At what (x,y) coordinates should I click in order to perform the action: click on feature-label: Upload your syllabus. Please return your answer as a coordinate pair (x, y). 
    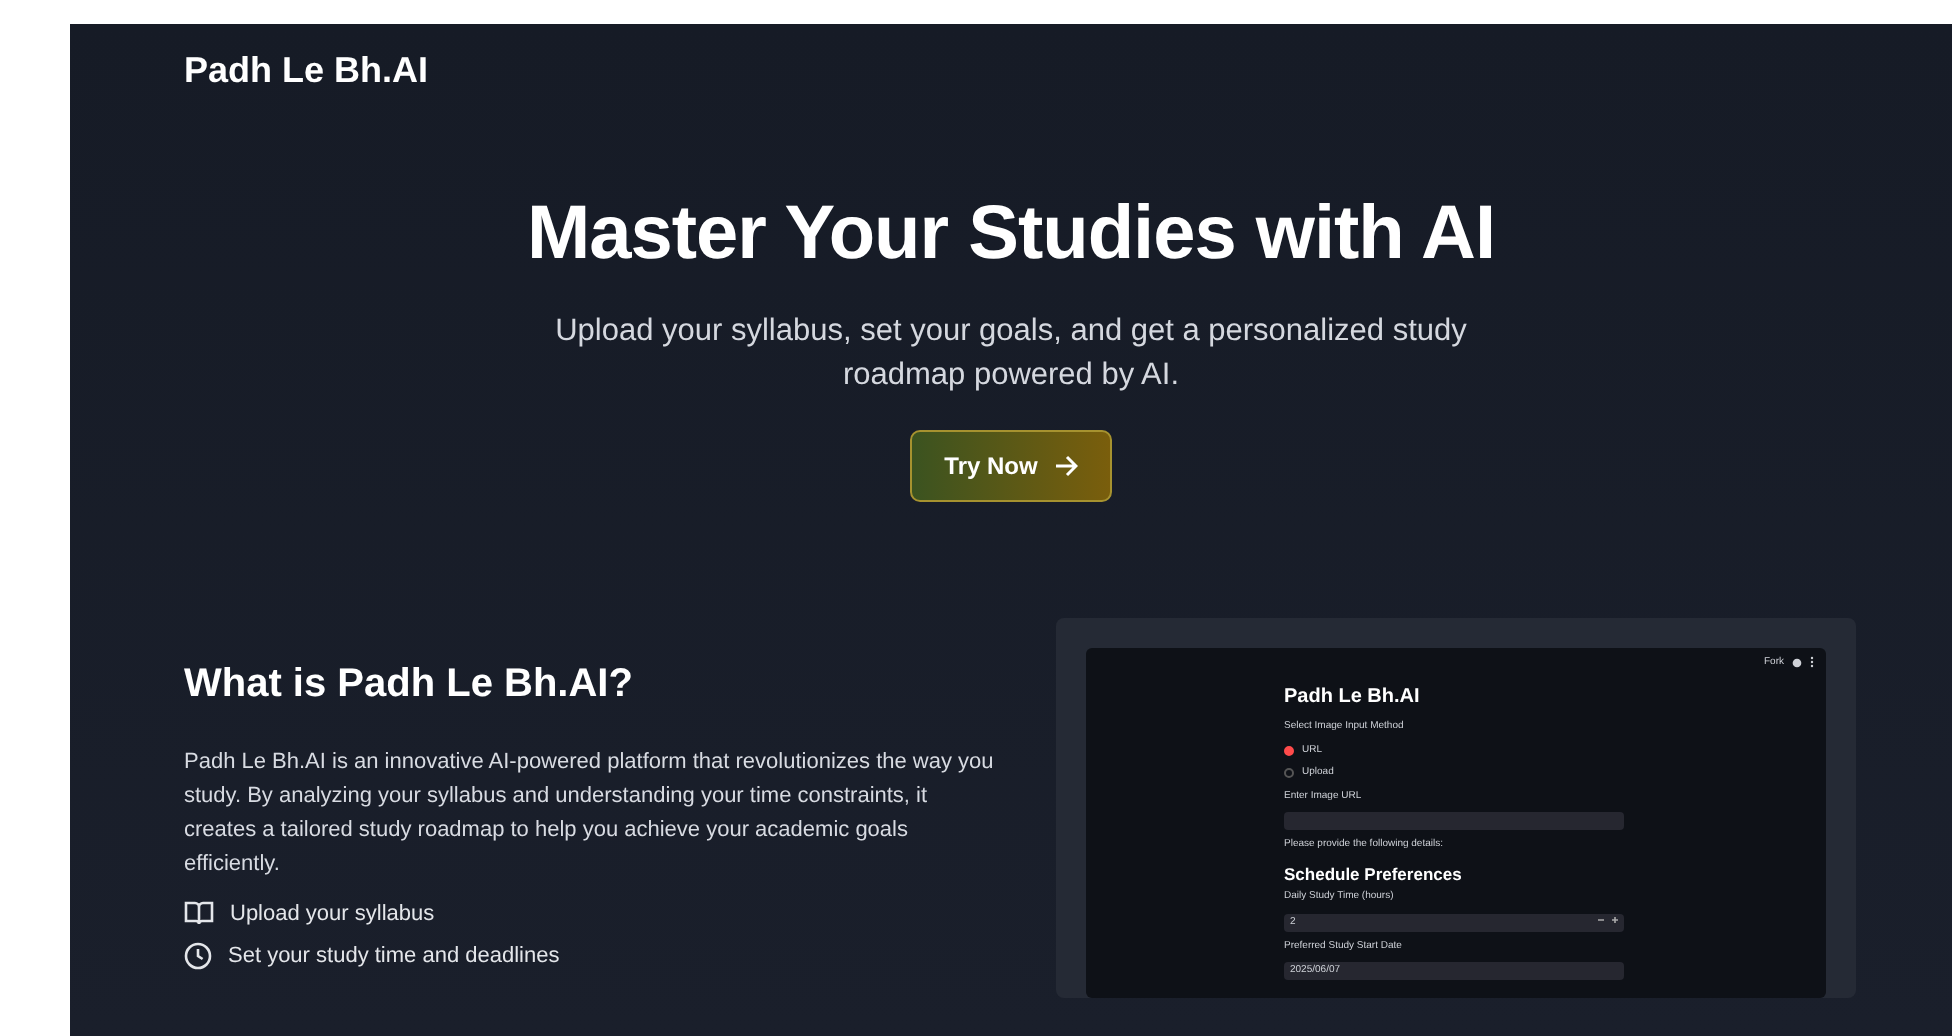
    Looking at the image, I should click on (332, 914).